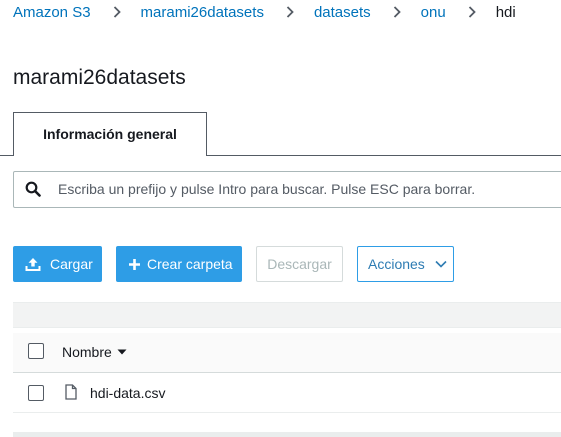 The width and height of the screenshot is (561, 437). I want to click on file-name-link: hdi-data.csv, so click(127, 393).